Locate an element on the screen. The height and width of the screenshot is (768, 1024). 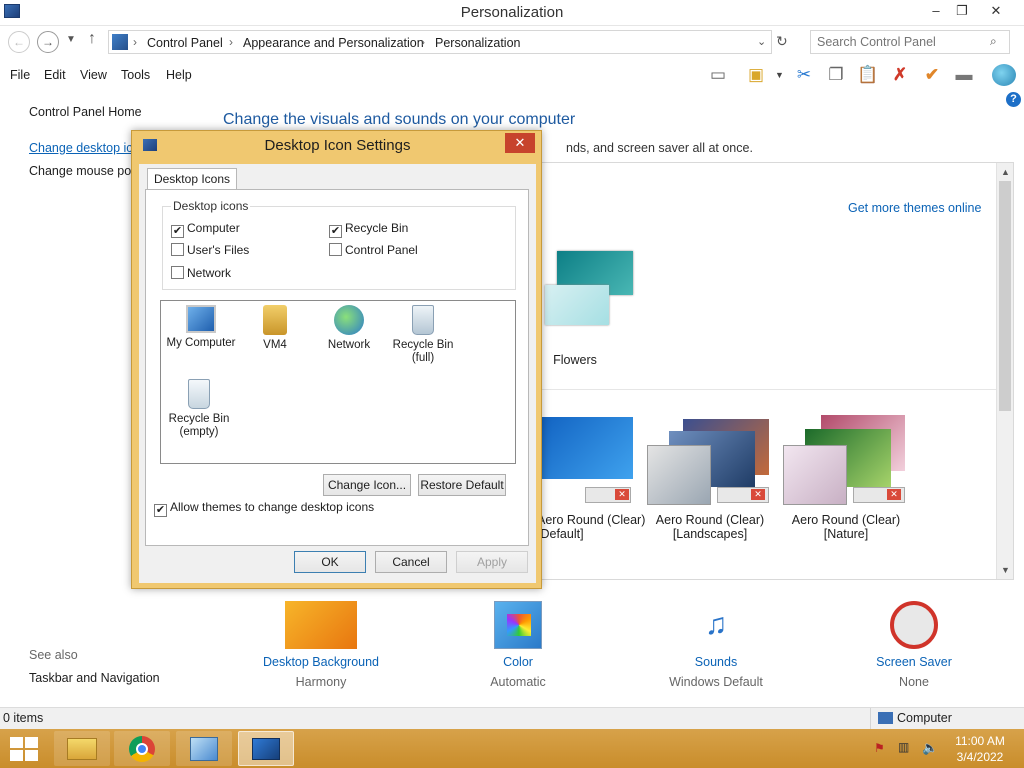
check-folder-icon: ▣ is located at coordinates (756, 75).